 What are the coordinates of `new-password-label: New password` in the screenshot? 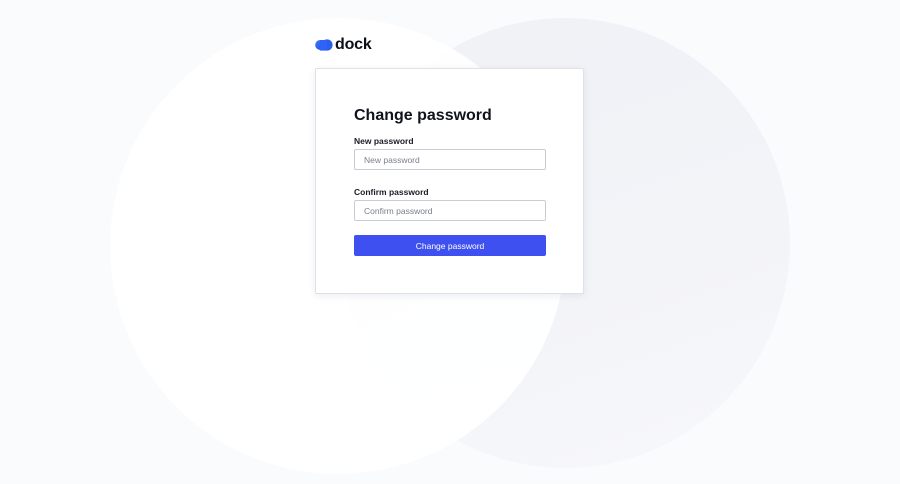 It's located at (384, 141).